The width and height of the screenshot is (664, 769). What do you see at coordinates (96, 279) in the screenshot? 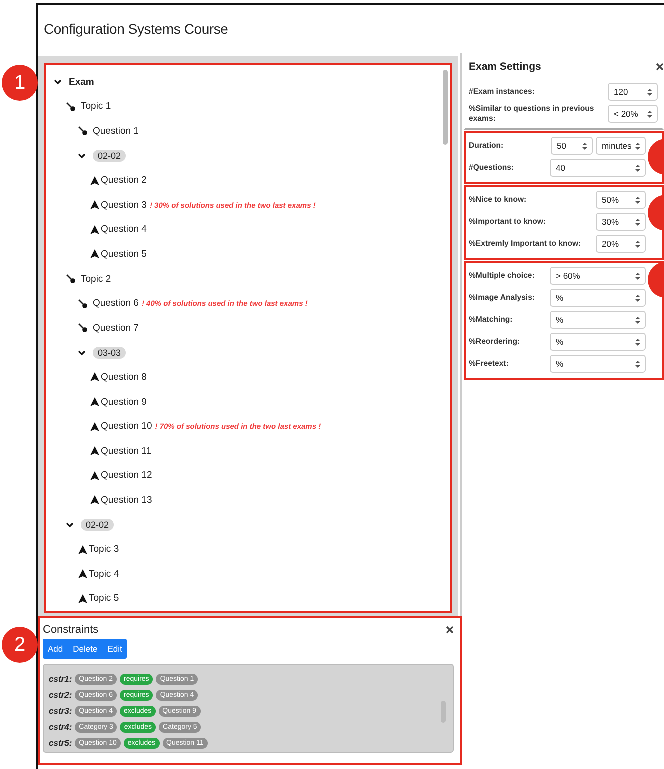
I see `tree-node: Topic 2` at bounding box center [96, 279].